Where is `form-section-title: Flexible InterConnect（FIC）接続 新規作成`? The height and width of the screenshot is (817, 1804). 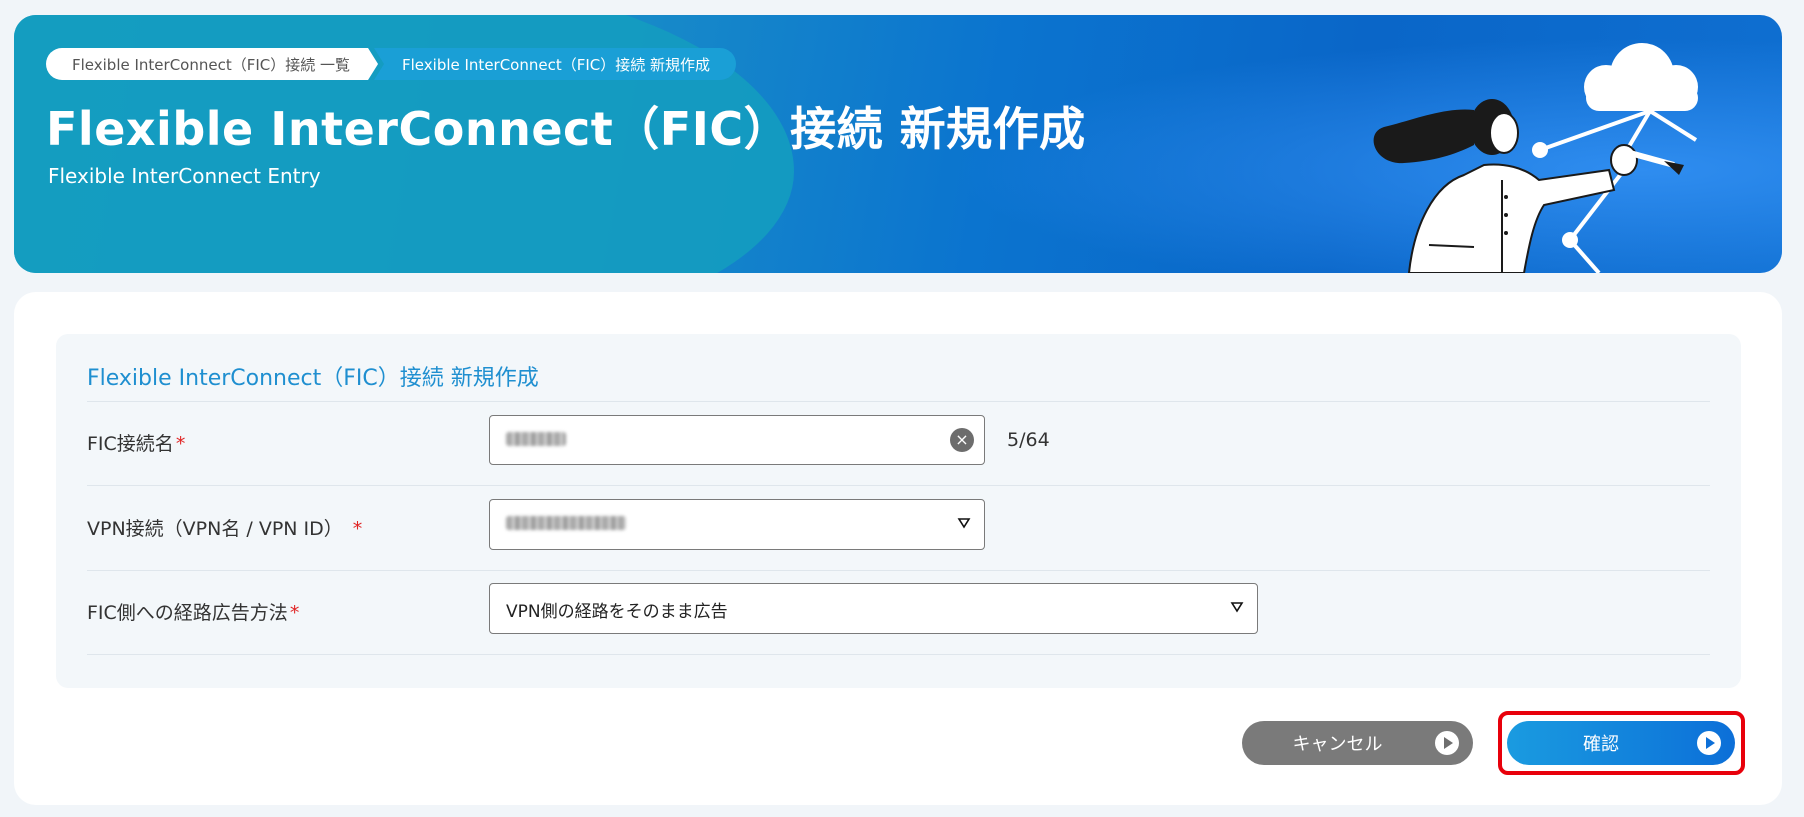 form-section-title: Flexible InterConnect（FIC）接続 新規作成 is located at coordinates (313, 378).